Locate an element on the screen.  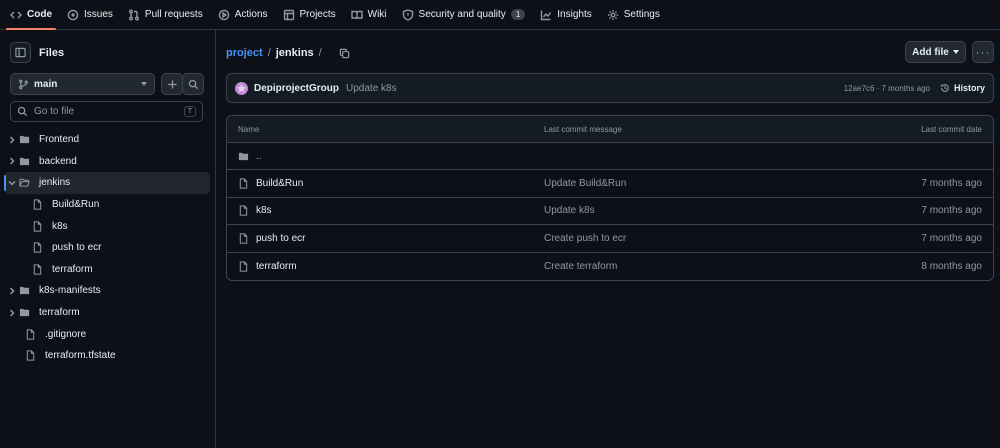
sidebar-collapse-button is located at coordinates (20, 52).